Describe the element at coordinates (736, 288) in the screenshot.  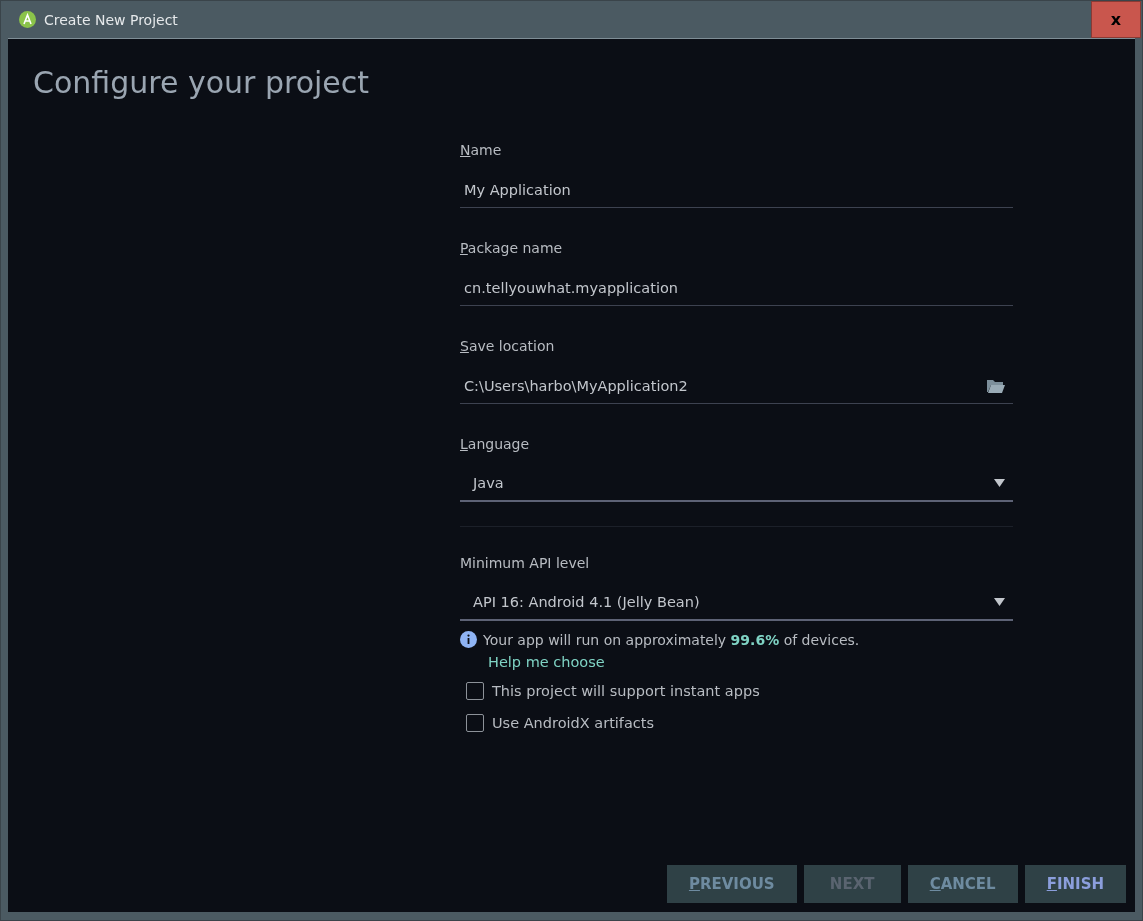
I see `input-field: cn.tellyouwhat.myapplication` at that location.